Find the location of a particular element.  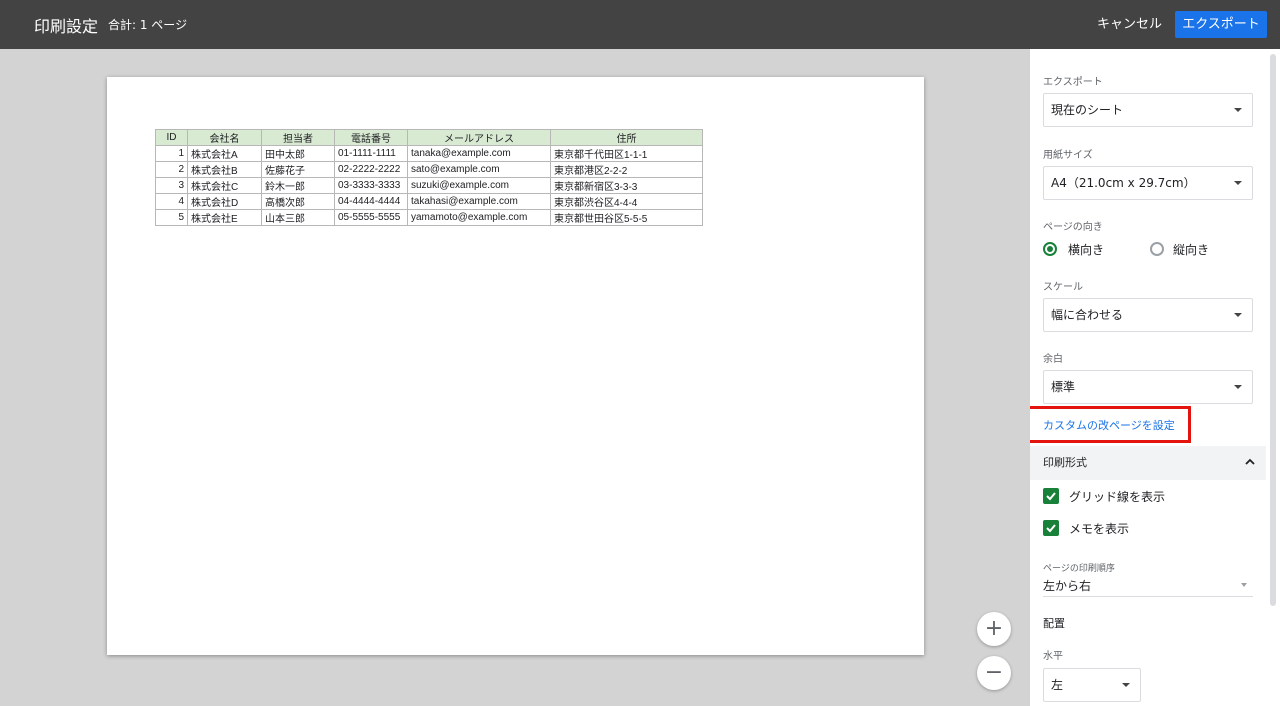

table-cell: 東京都港区2-2-2 is located at coordinates (626, 169).